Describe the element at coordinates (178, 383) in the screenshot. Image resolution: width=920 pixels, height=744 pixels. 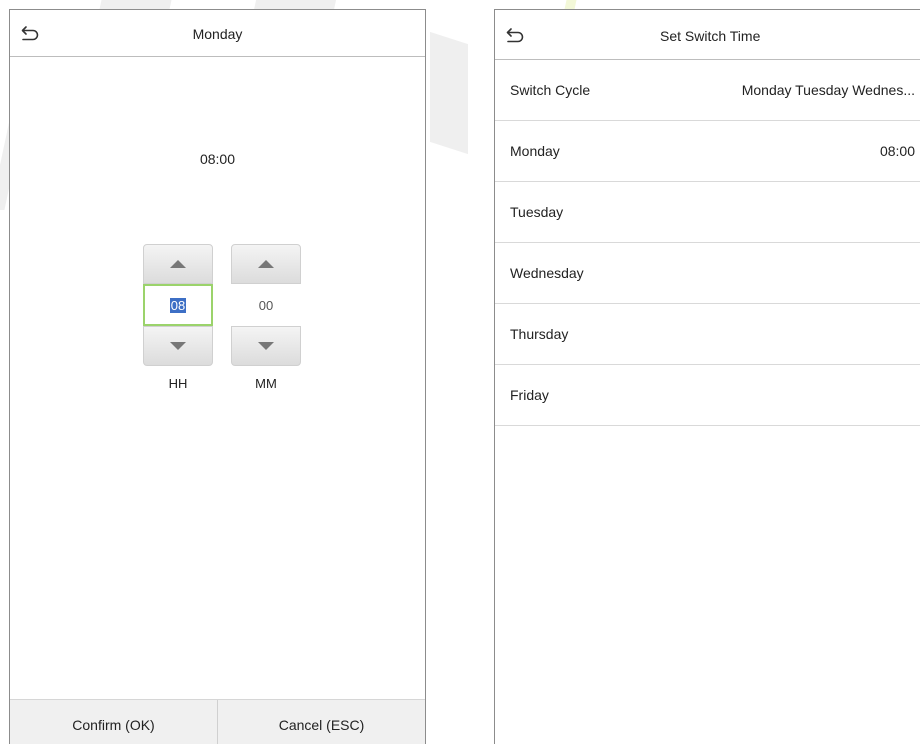
I see `hours-label: HH` at that location.